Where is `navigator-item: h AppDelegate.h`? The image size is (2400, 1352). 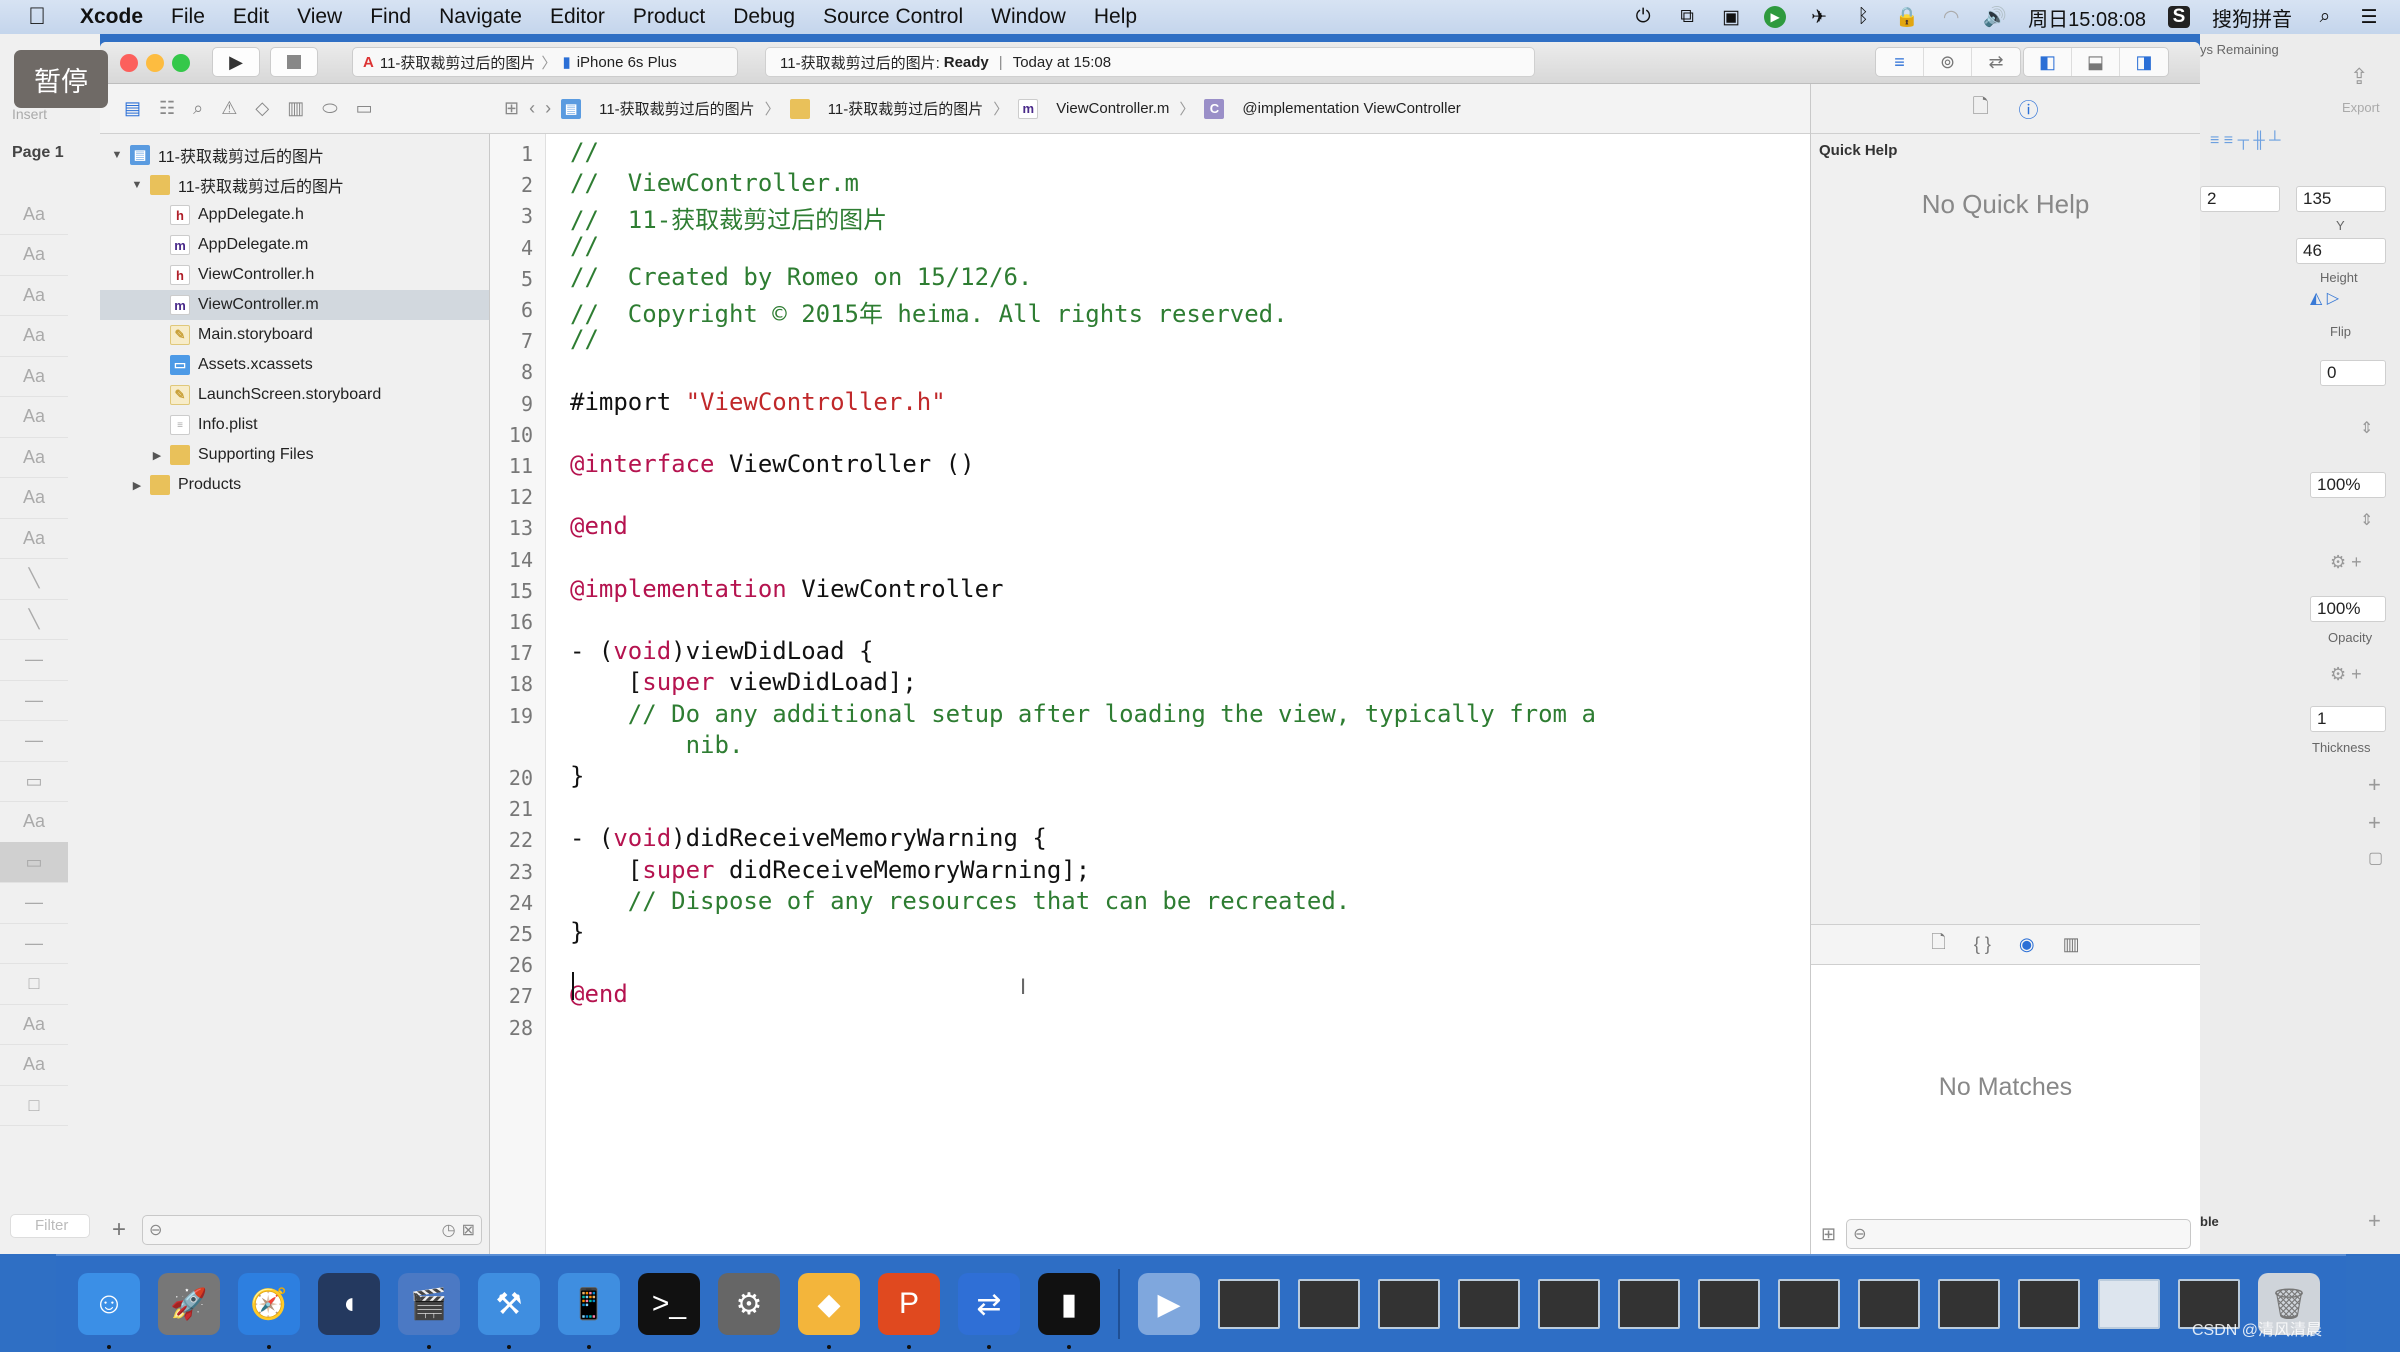 navigator-item: h AppDelegate.h is located at coordinates (294, 215).